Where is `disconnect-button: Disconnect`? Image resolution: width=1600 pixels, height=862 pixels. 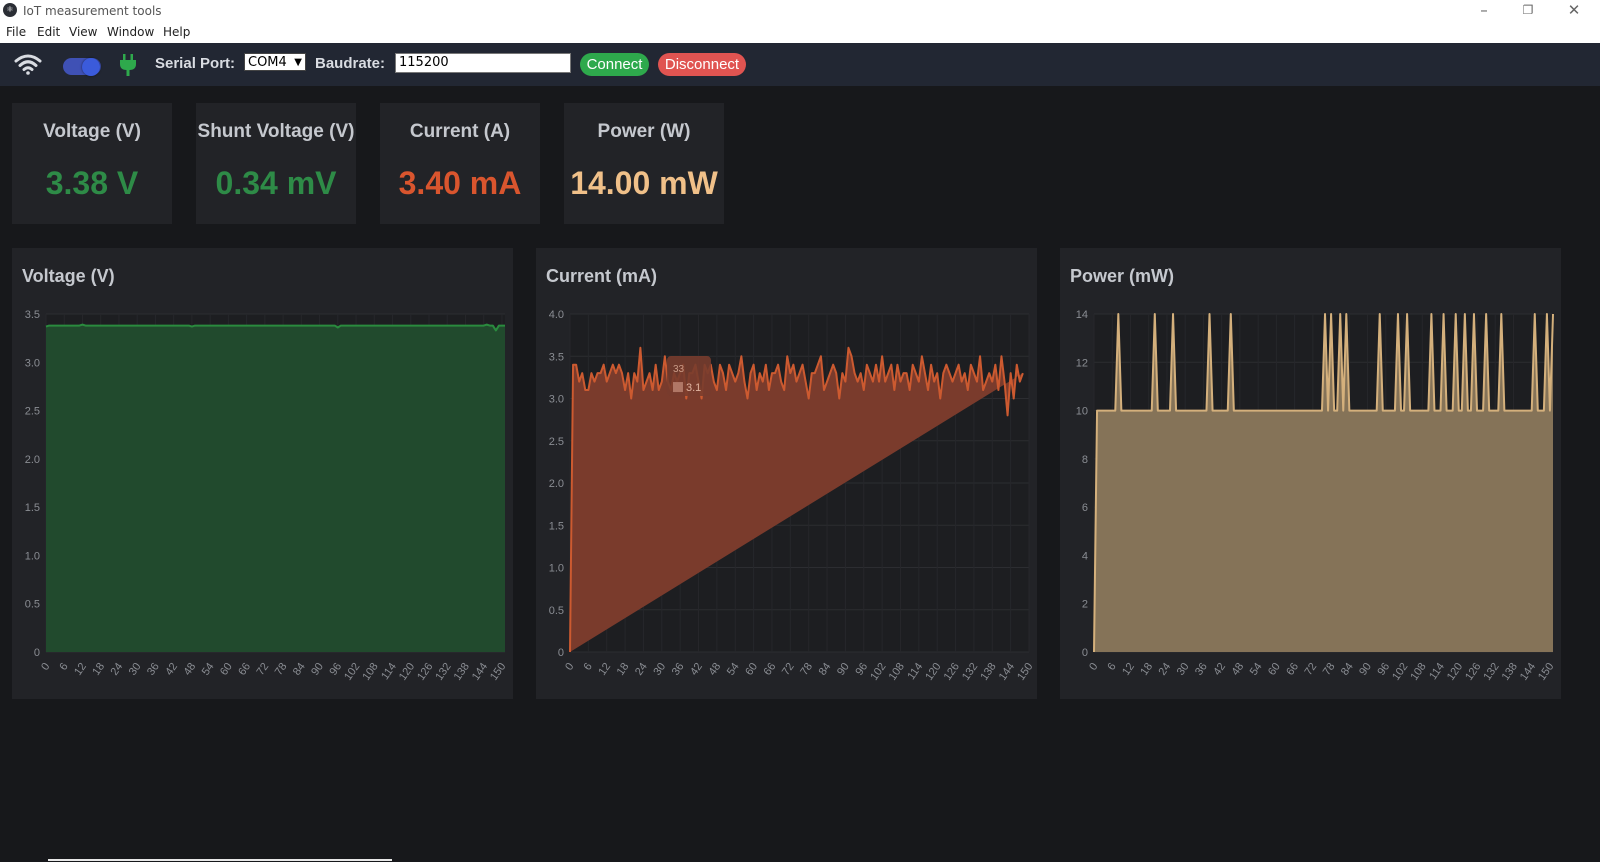 disconnect-button: Disconnect is located at coordinates (702, 64).